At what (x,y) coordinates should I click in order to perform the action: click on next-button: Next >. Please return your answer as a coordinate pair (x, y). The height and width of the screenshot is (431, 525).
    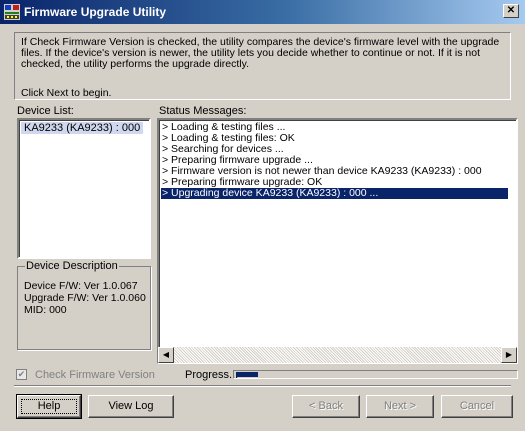
    Looking at the image, I should click on (400, 406).